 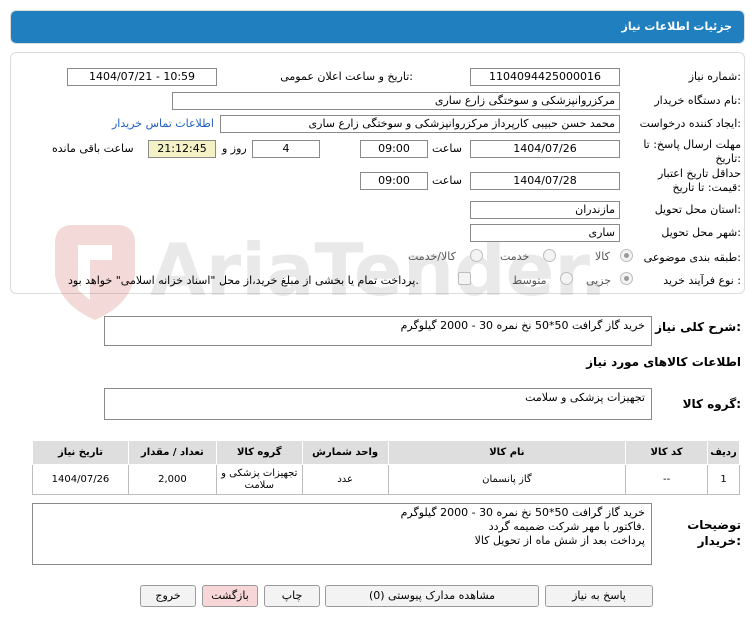 I want to click on col-group: گروه کالا, so click(x=259, y=452).